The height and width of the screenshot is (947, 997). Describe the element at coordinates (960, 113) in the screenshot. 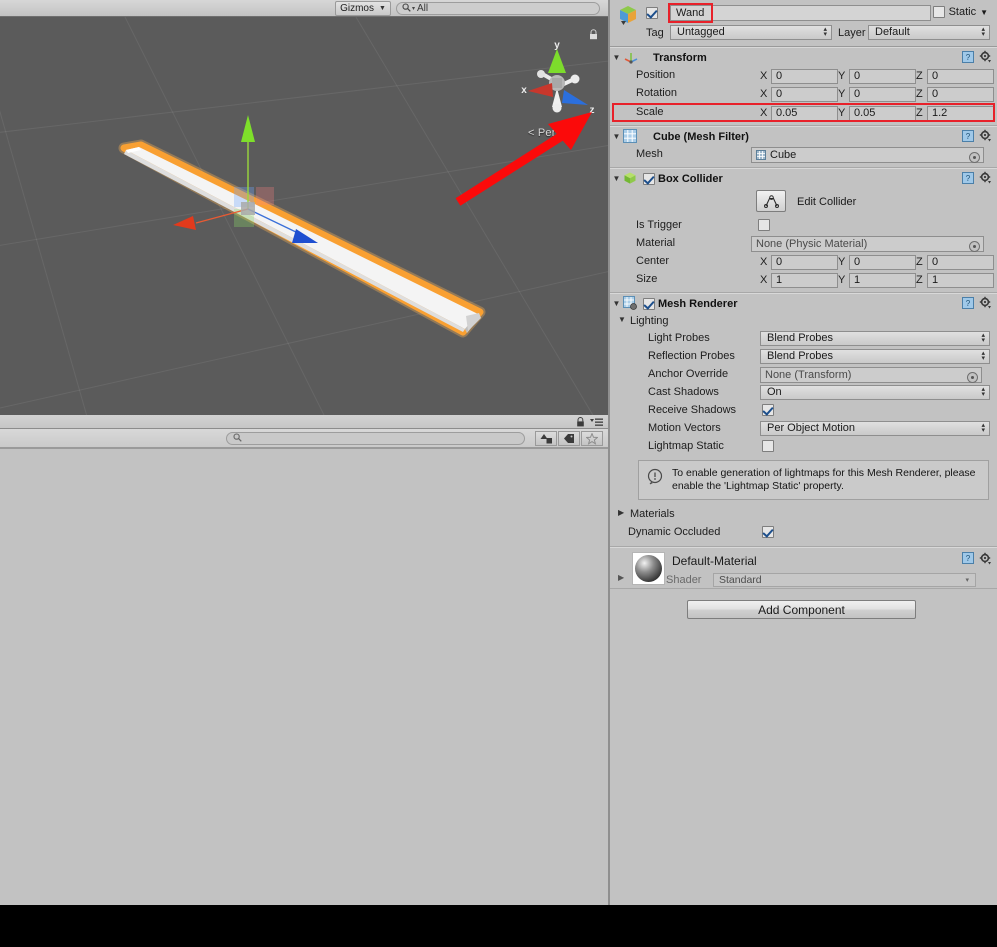

I see `scale-z-input: 1.2` at that location.